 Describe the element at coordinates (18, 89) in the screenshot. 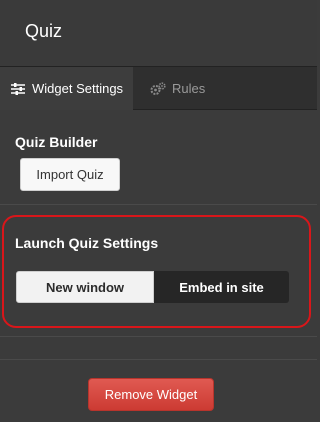

I see `sliders-icon` at that location.